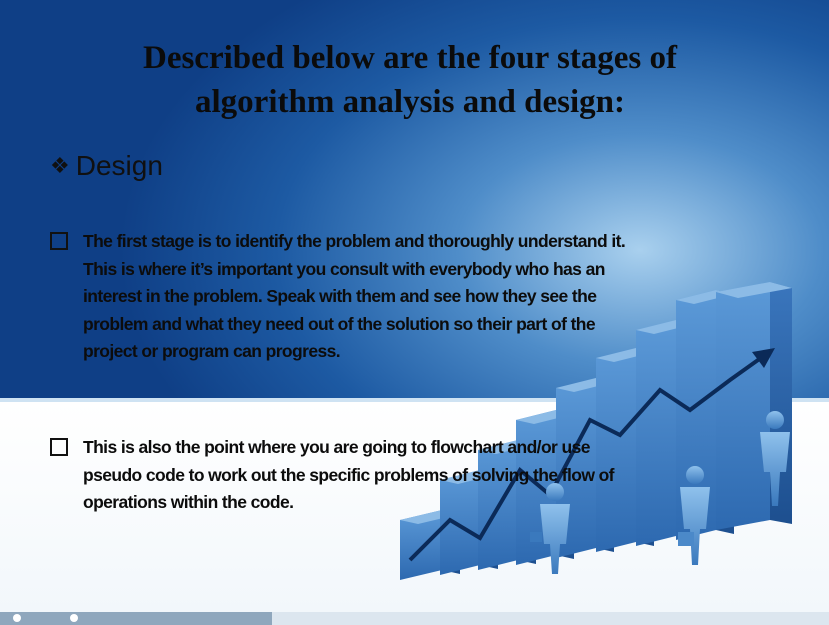  What do you see at coordinates (410, 58) in the screenshot?
I see `title-line-1: Described below are the four stages of` at bounding box center [410, 58].